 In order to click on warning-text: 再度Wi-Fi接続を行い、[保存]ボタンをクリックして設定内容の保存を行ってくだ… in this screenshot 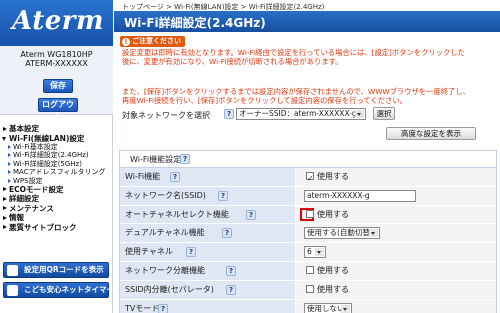, I will do `click(264, 100)`.